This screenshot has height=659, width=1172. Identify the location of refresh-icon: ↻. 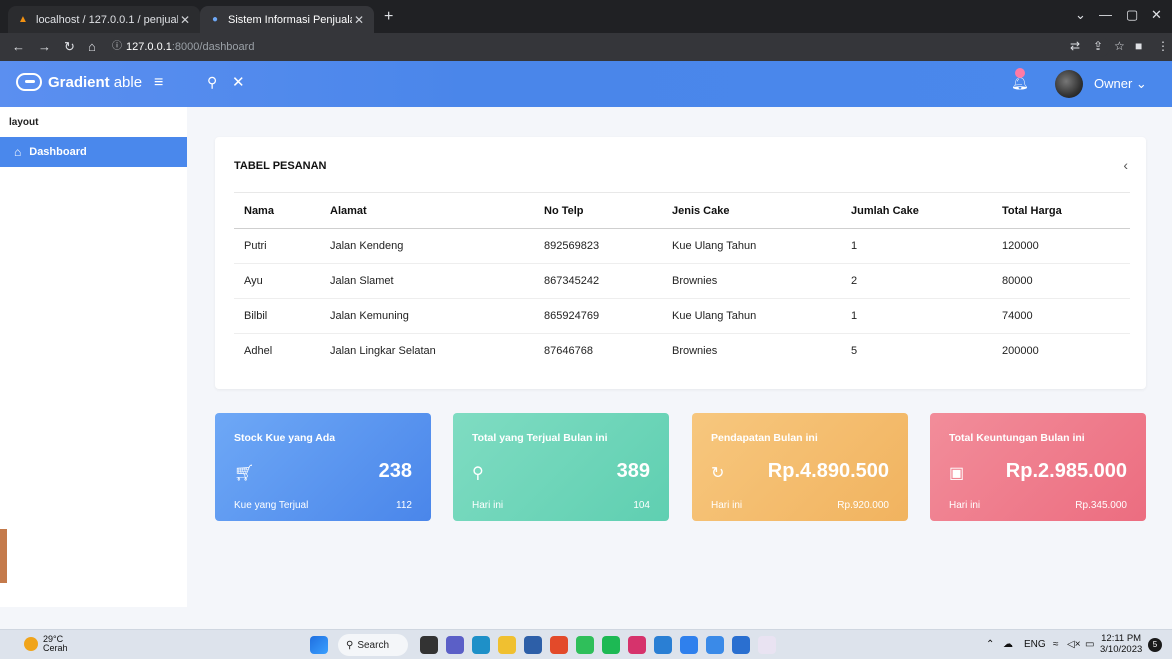
(718, 473).